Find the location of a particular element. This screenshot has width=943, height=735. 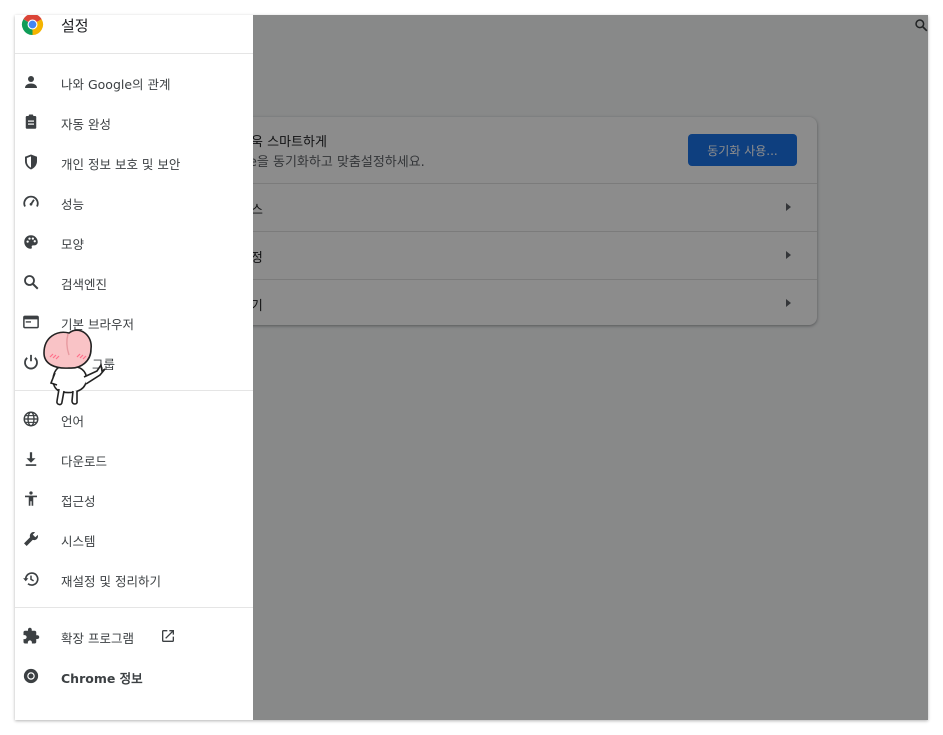

chrome-icon is located at coordinates (31, 676).